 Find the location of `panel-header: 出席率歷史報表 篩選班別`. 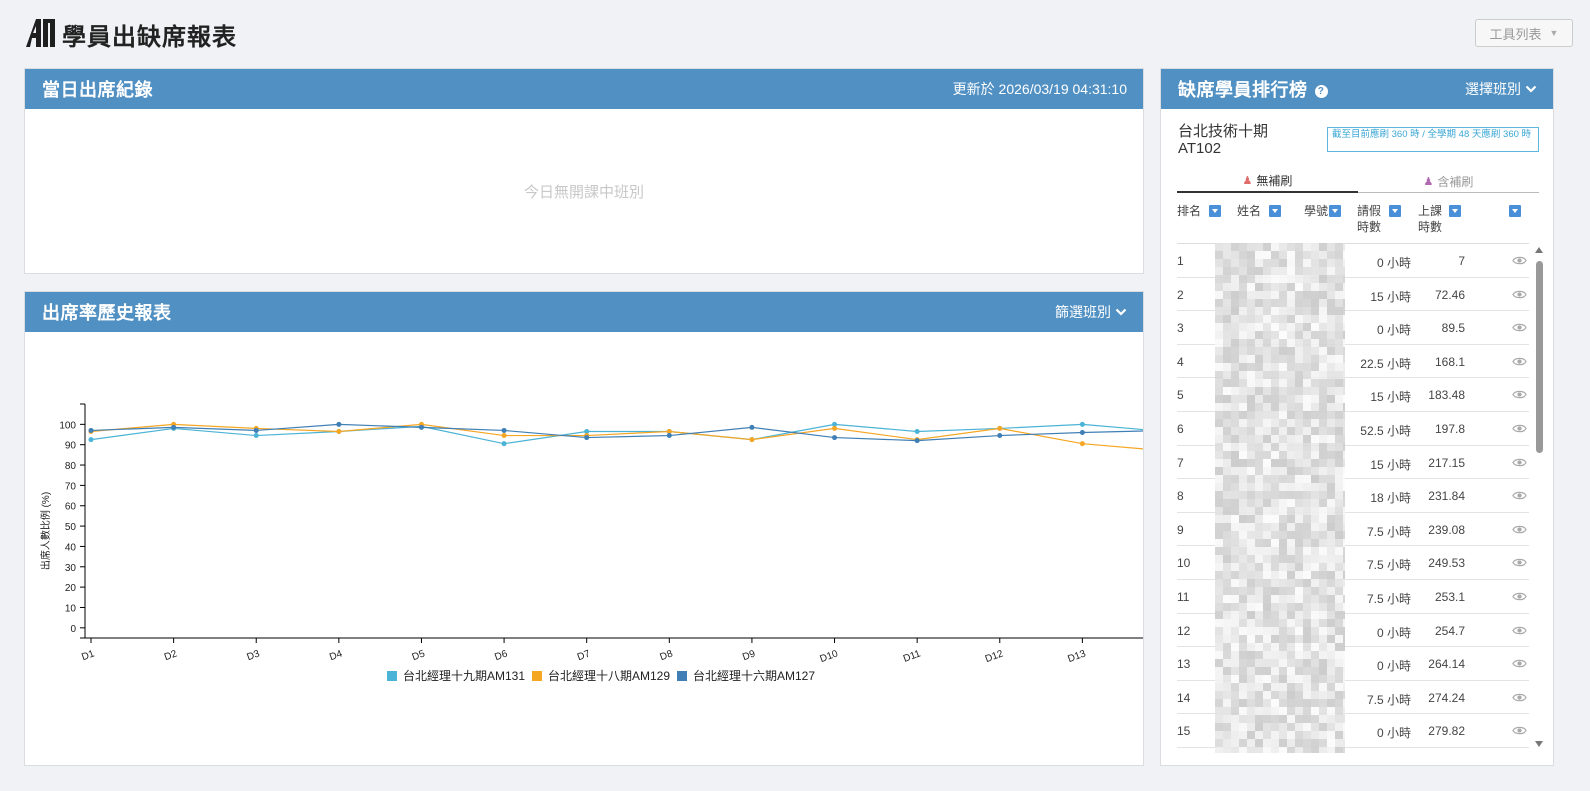

panel-header: 出席率歷史報表 篩選班別 is located at coordinates (584, 312).